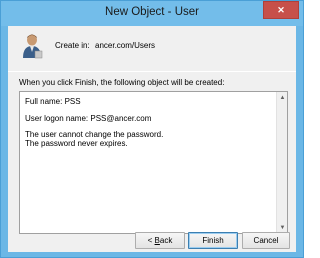 The width and height of the screenshot is (320, 258). Describe the element at coordinates (88, 118) in the screenshot. I see `summary-logon-name: User logon name: PSS@ancer.com` at that location.